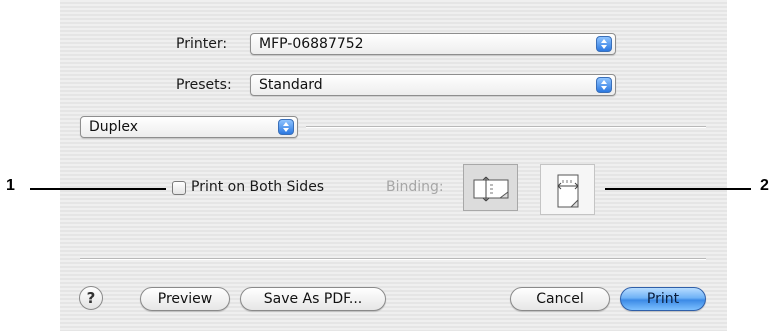 This screenshot has width=772, height=331. What do you see at coordinates (433, 85) in the screenshot?
I see `presets-popup: Standard` at bounding box center [433, 85].